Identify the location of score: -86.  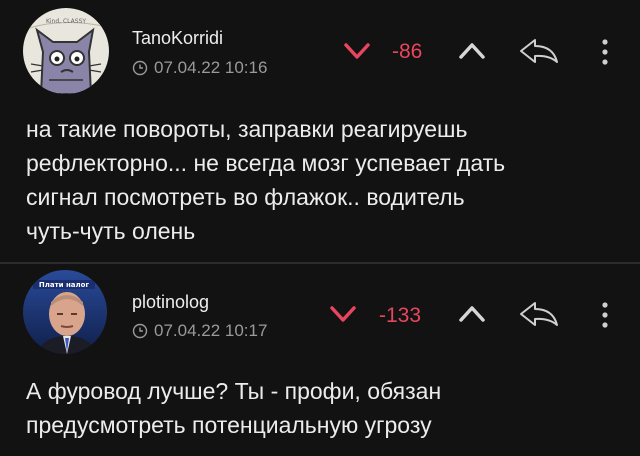
(407, 51).